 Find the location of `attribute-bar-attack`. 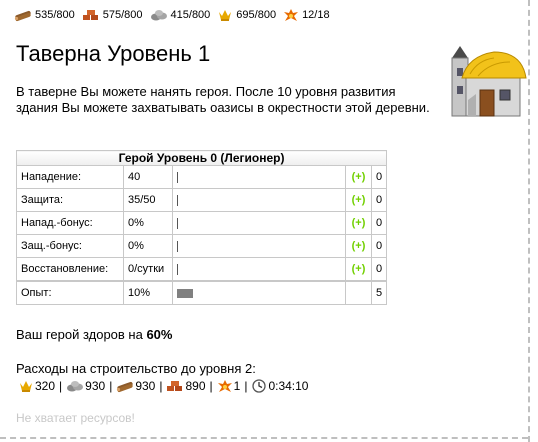

attribute-bar-attack is located at coordinates (259, 177).